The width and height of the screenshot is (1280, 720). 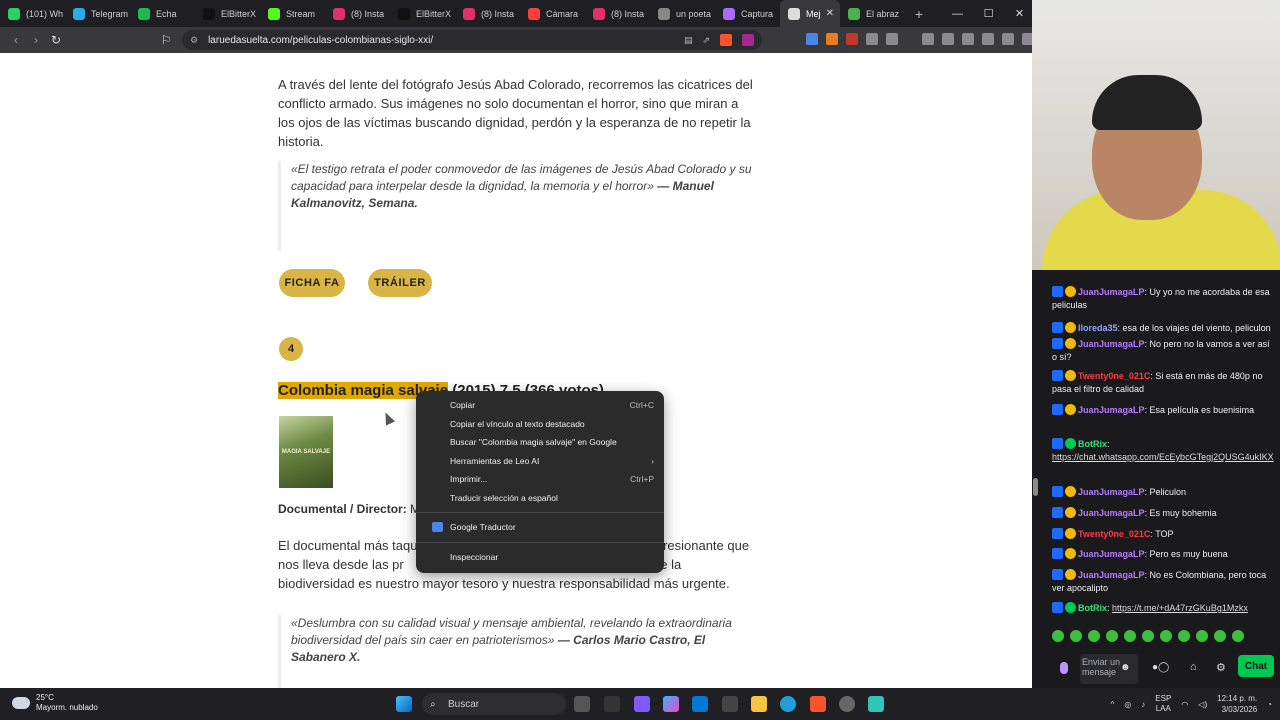 What do you see at coordinates (919, 14) in the screenshot?
I see `new-tab-button: +` at bounding box center [919, 14].